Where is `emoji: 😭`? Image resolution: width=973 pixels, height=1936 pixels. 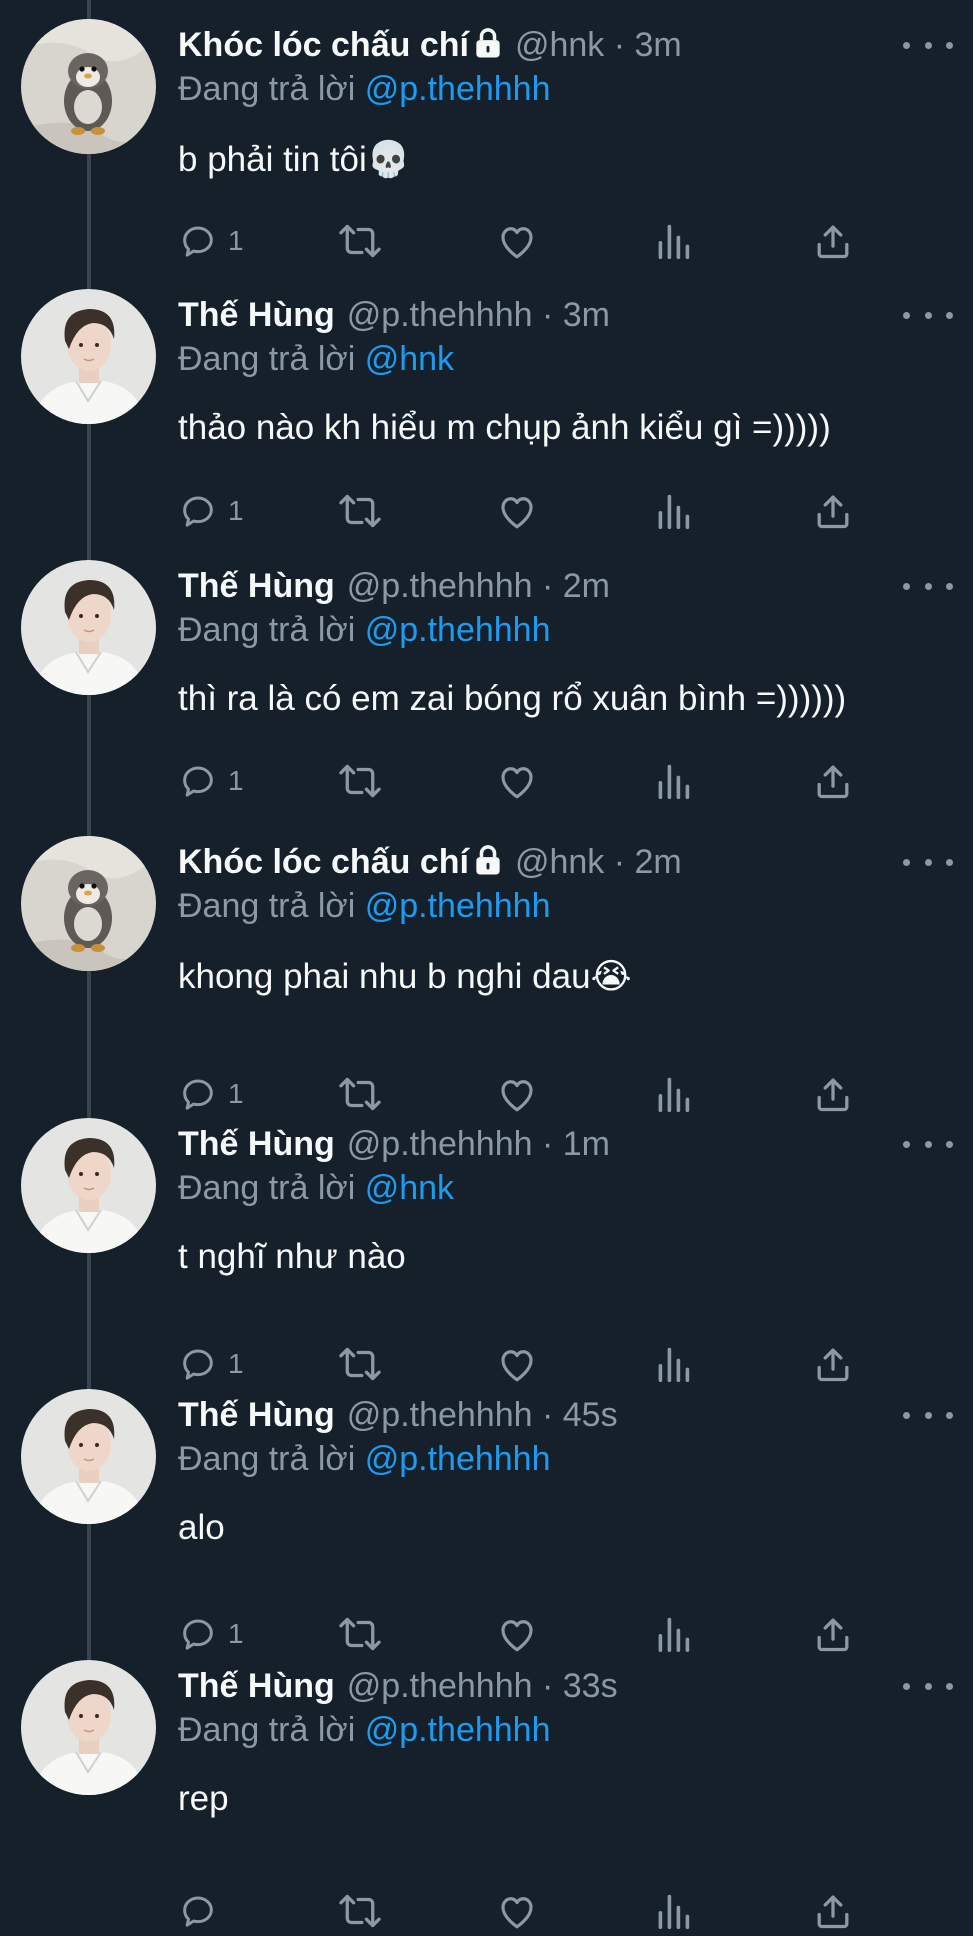 emoji: 😭 is located at coordinates (611, 976).